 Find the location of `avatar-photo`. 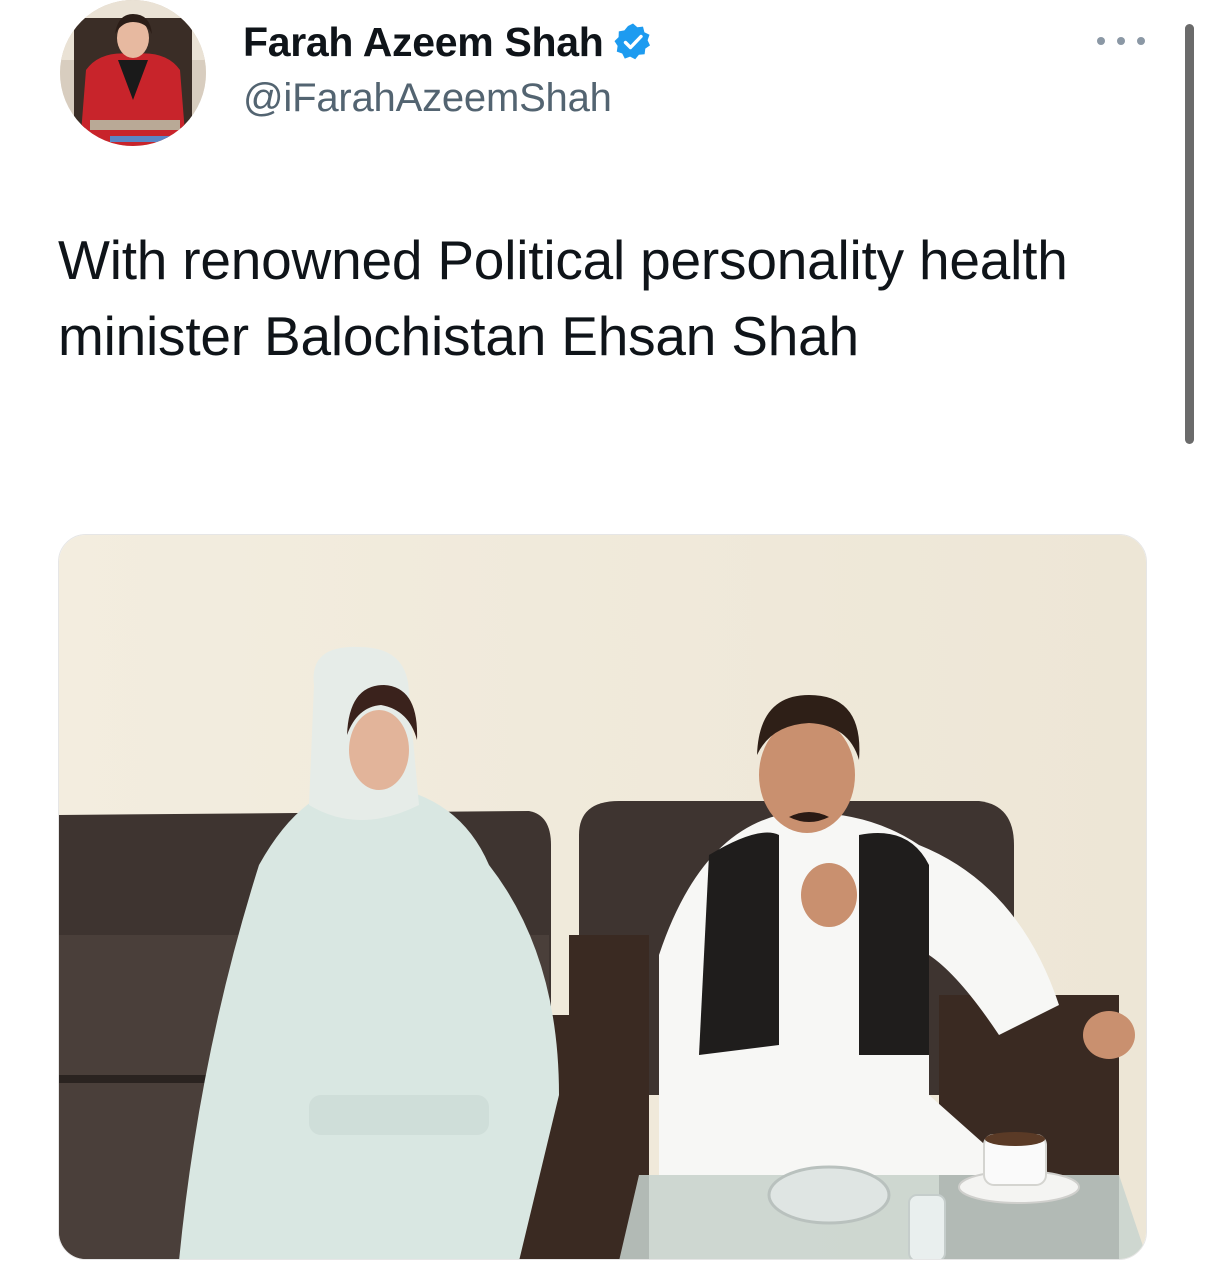

avatar-photo is located at coordinates (133, 73).